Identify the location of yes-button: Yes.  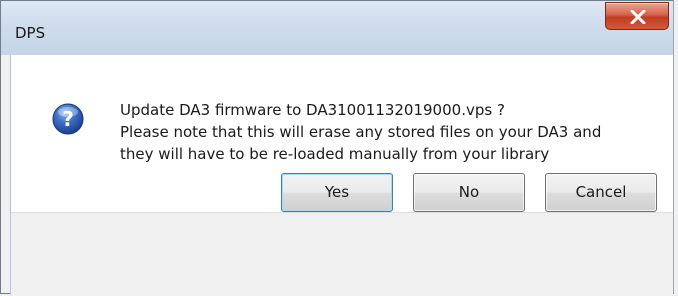
(337, 192).